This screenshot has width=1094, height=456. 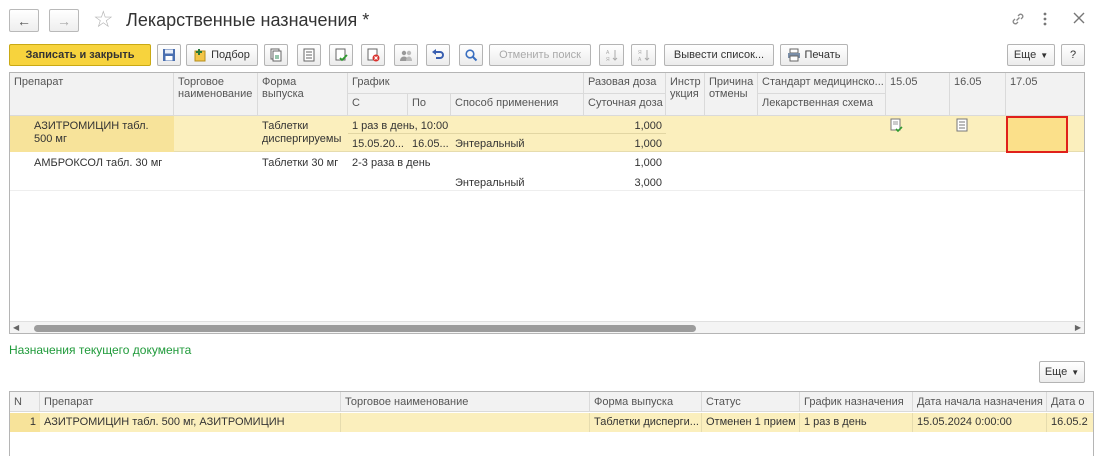 I want to click on col-date-17-header: 17.05, so click(x=1045, y=94).